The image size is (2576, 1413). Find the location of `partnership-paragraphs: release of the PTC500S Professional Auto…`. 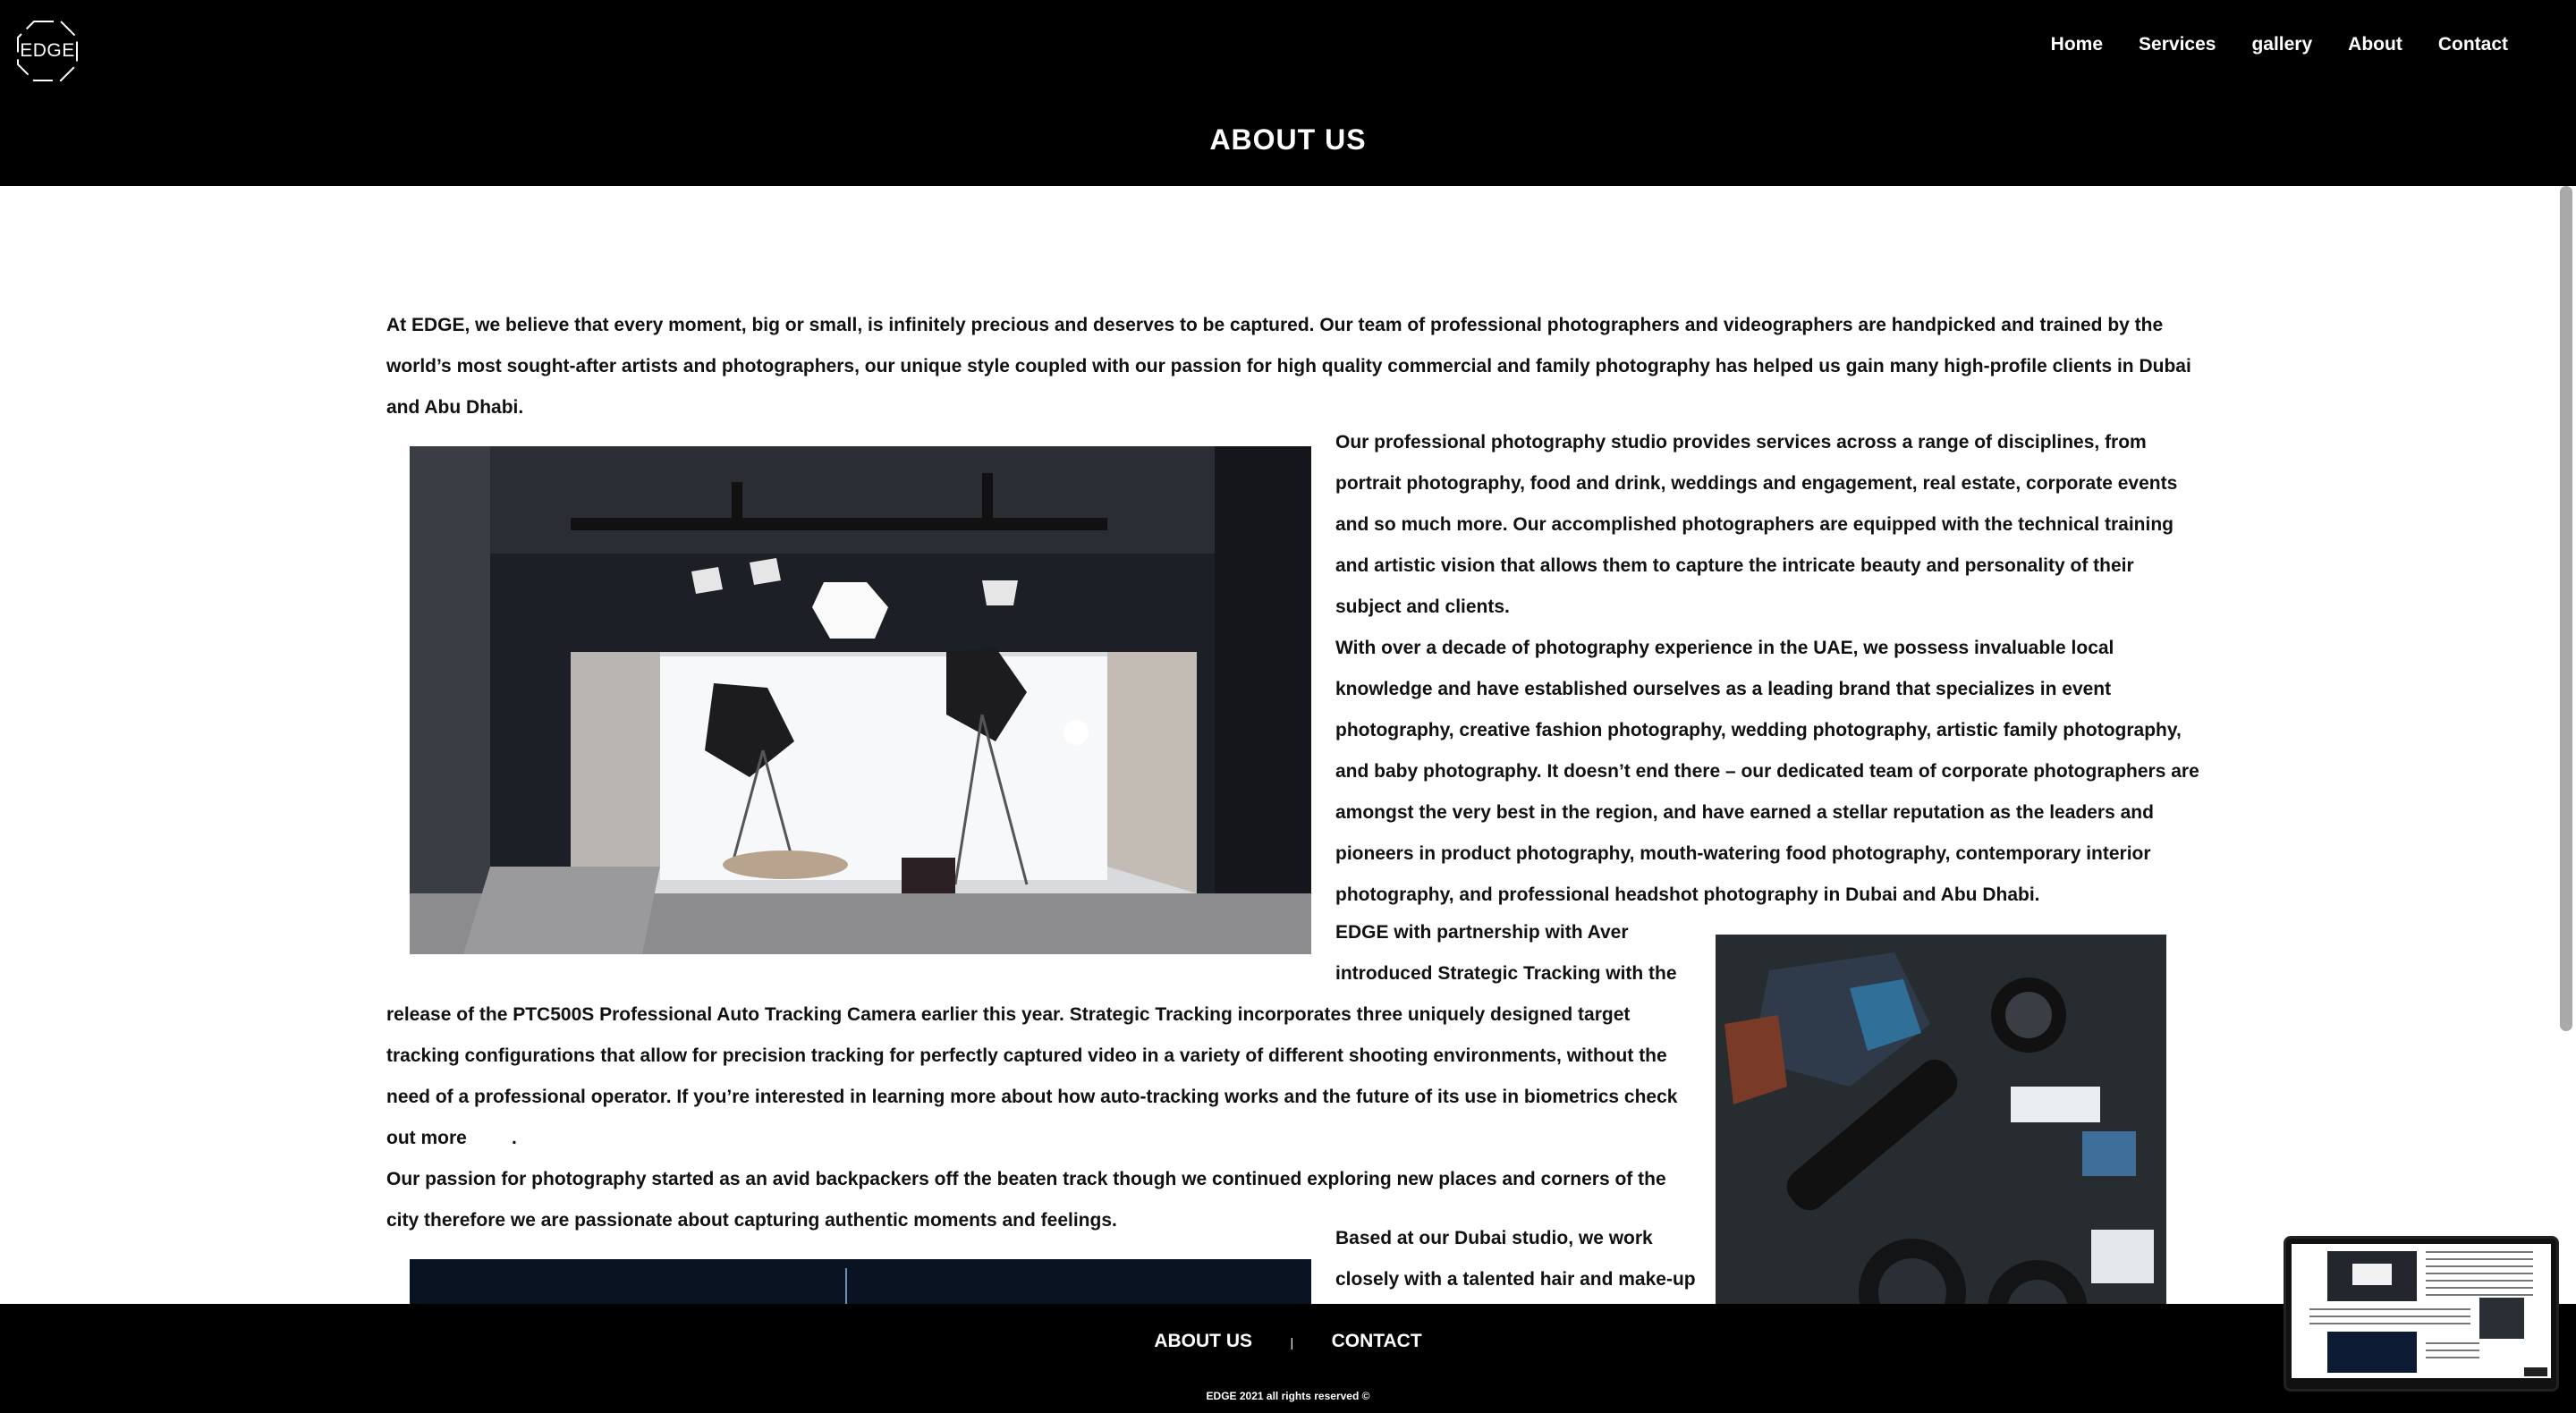

partnership-paragraphs: release of the PTC500S Professional Auto… is located at coordinates (1043, 1117).